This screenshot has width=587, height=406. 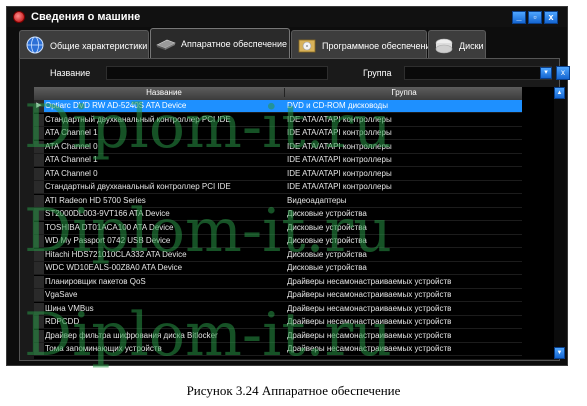 I want to click on cell-name: Optiarc DVD RW AD-5240S ATA Device, so click(x=116, y=105).